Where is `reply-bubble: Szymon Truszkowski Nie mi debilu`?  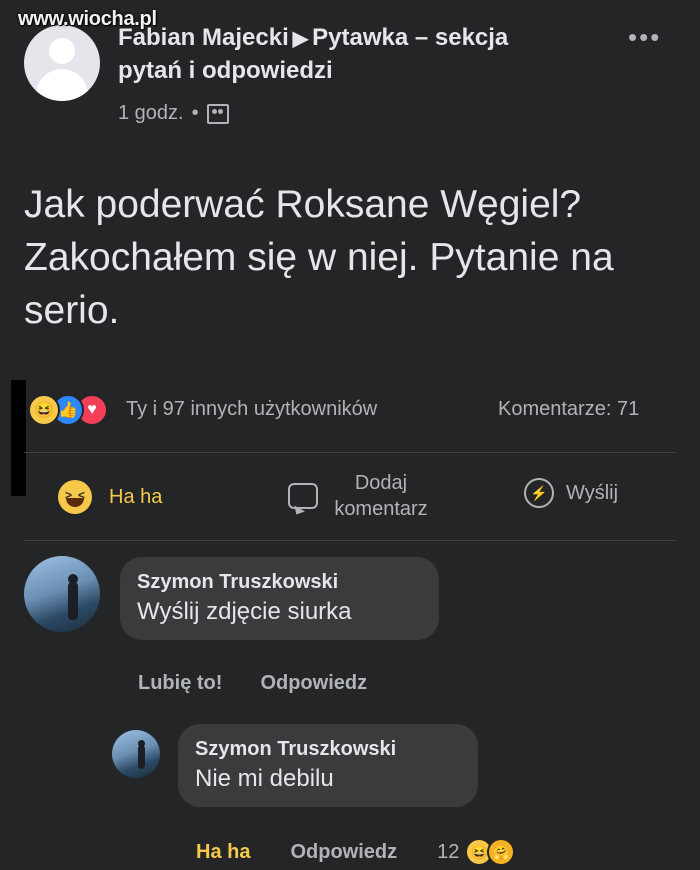
reply-bubble: Szymon Truszkowski Nie mi debilu is located at coordinates (328, 765).